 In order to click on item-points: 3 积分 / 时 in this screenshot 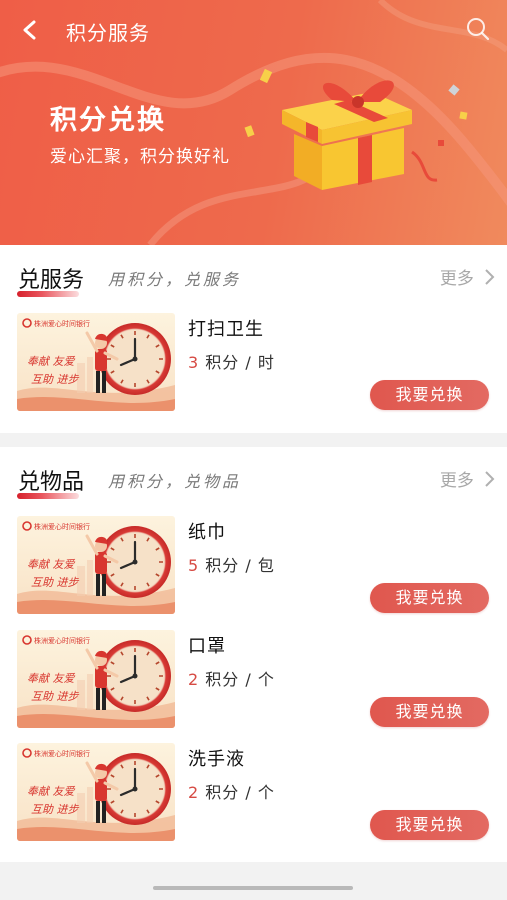, I will do `click(231, 361)`.